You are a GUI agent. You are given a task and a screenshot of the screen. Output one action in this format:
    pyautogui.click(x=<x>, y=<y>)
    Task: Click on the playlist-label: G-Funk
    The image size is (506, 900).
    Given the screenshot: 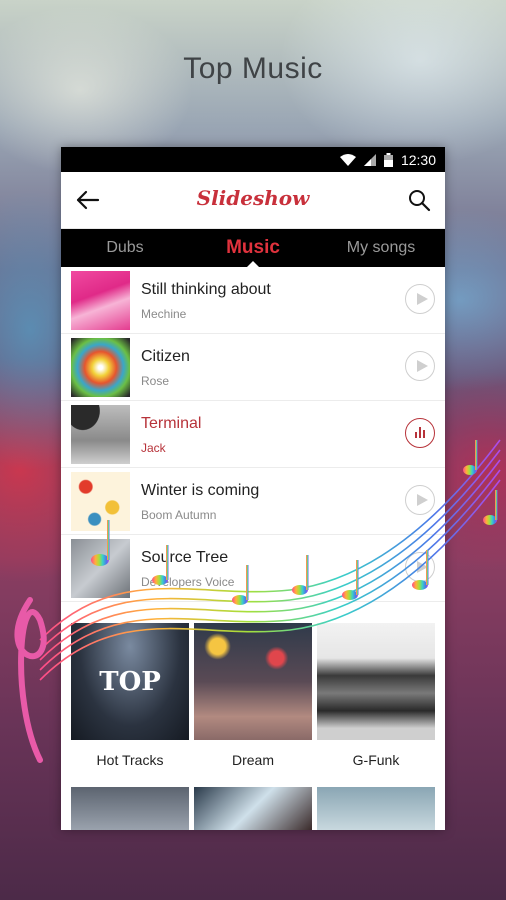 What is the action you would take?
    pyautogui.click(x=376, y=760)
    